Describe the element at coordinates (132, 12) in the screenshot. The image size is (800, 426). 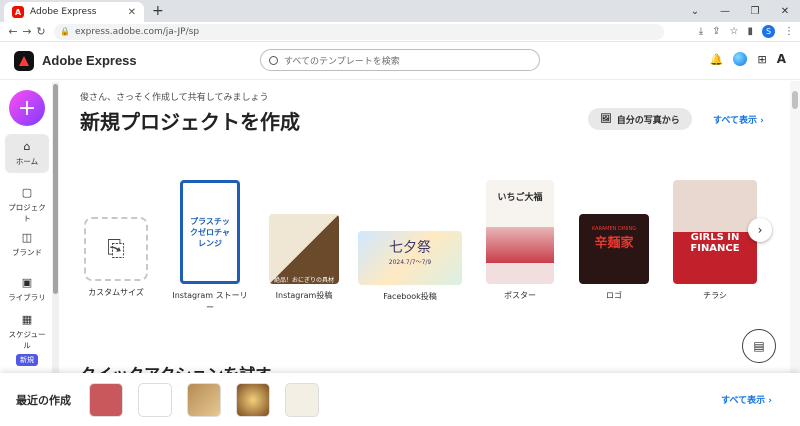
I see `close-tab-icon: ✕` at that location.